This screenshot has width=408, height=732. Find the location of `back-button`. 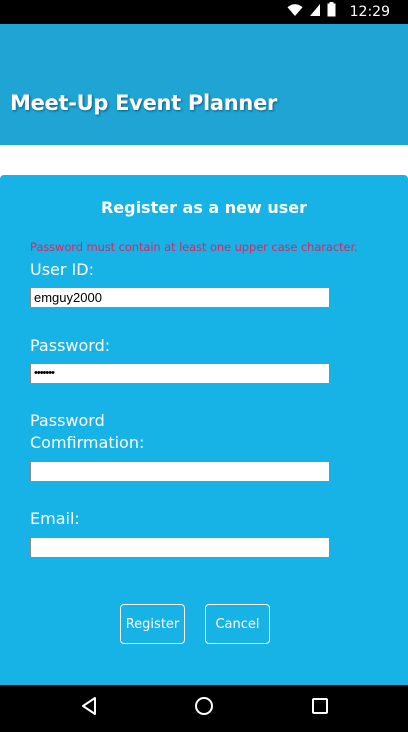

back-button is located at coordinates (89, 708).